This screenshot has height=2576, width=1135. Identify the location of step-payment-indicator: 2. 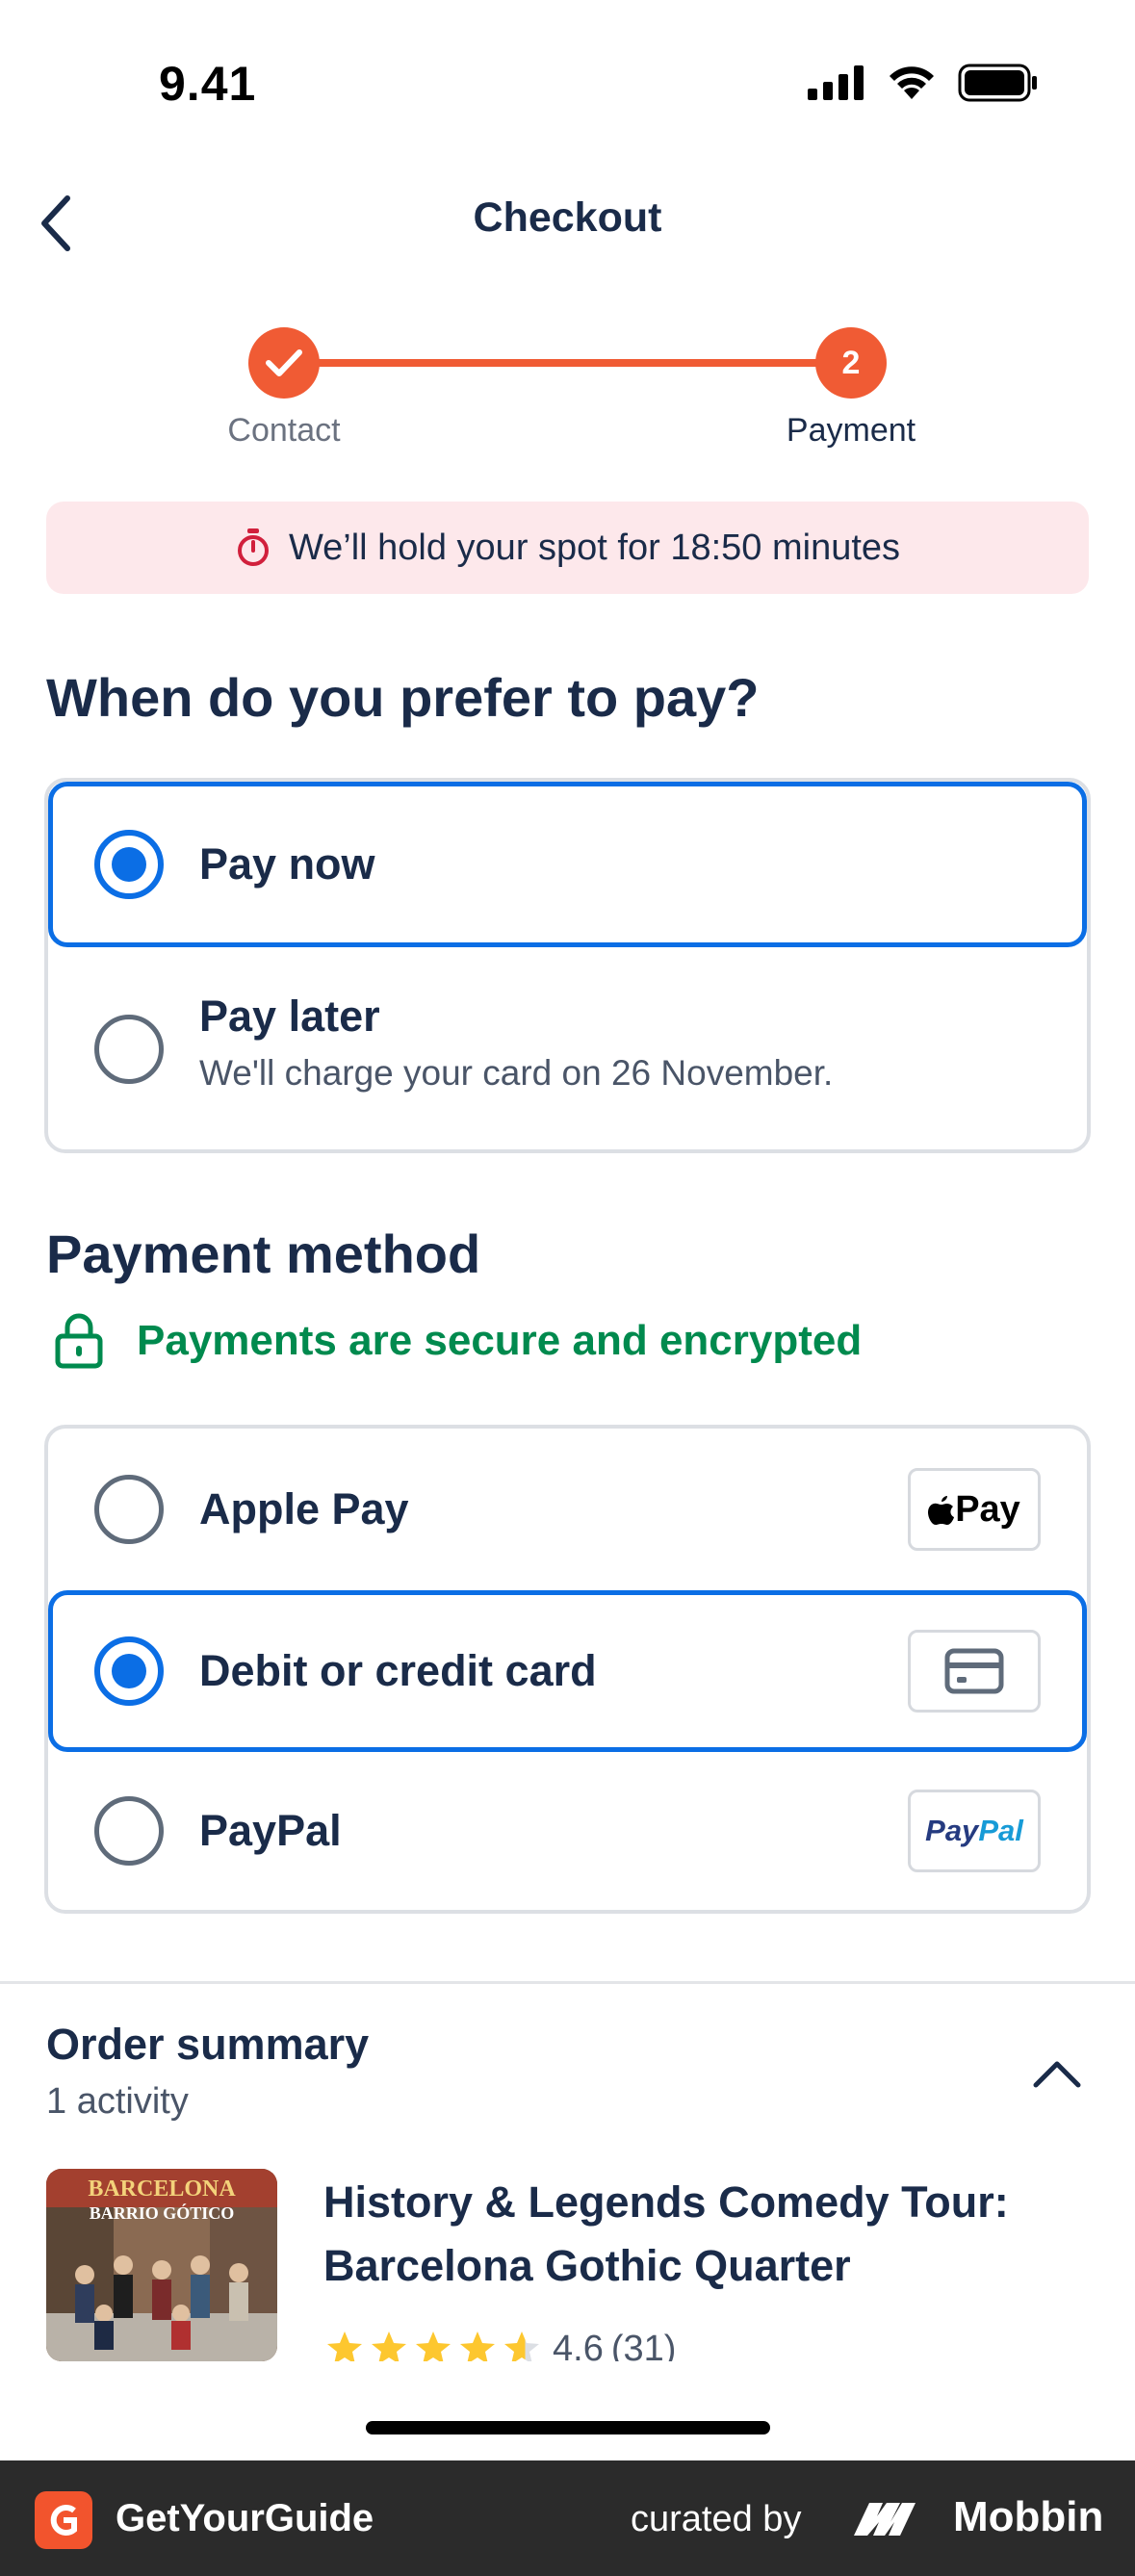
(851, 363).